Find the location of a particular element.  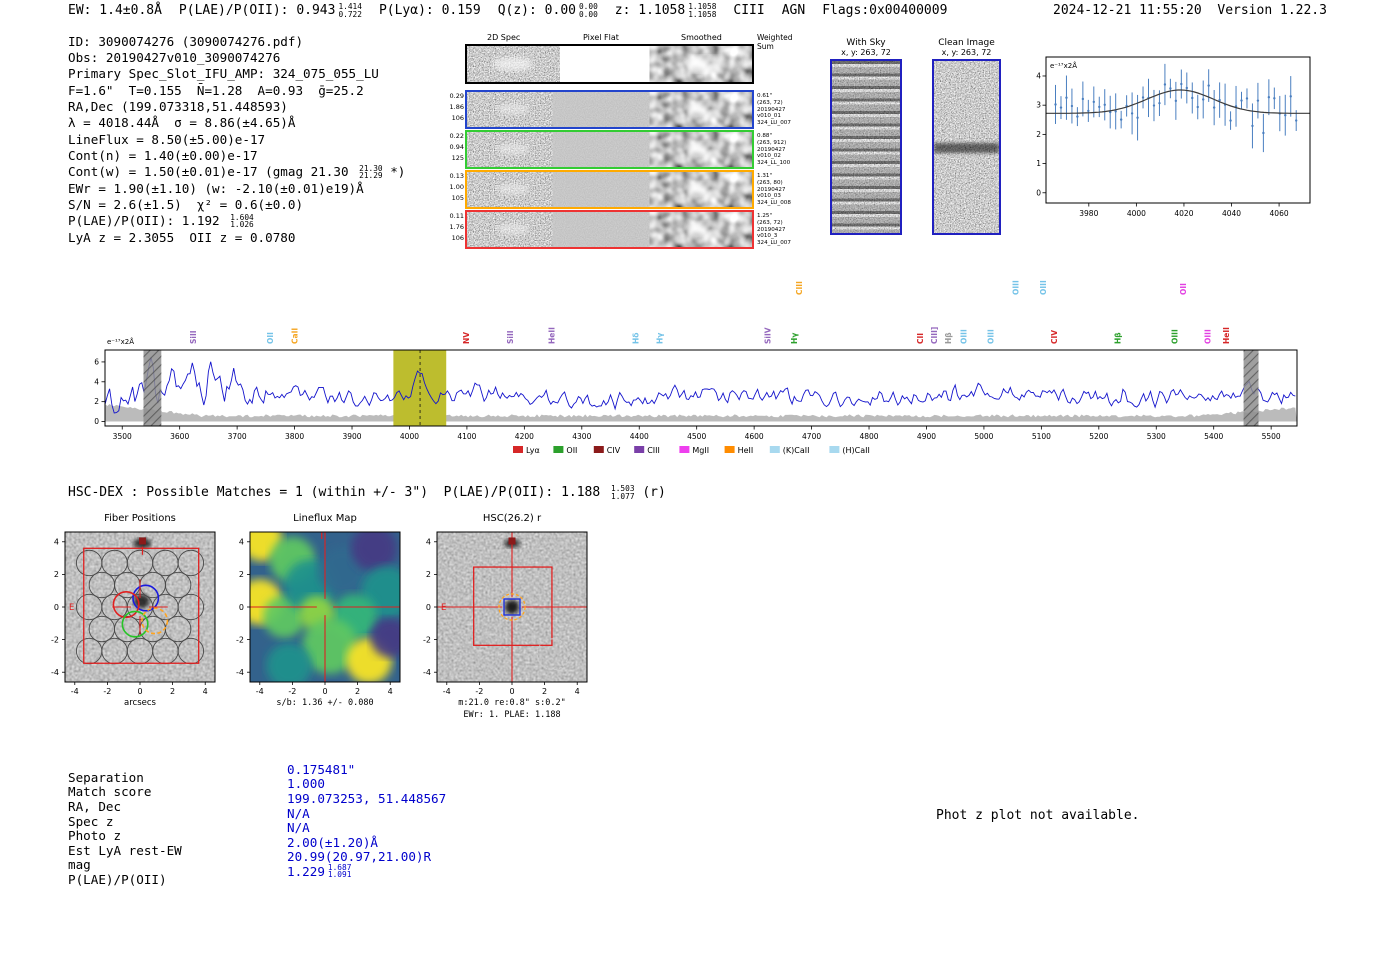

emission-line-label: CIII is located at coordinates (799, 288).